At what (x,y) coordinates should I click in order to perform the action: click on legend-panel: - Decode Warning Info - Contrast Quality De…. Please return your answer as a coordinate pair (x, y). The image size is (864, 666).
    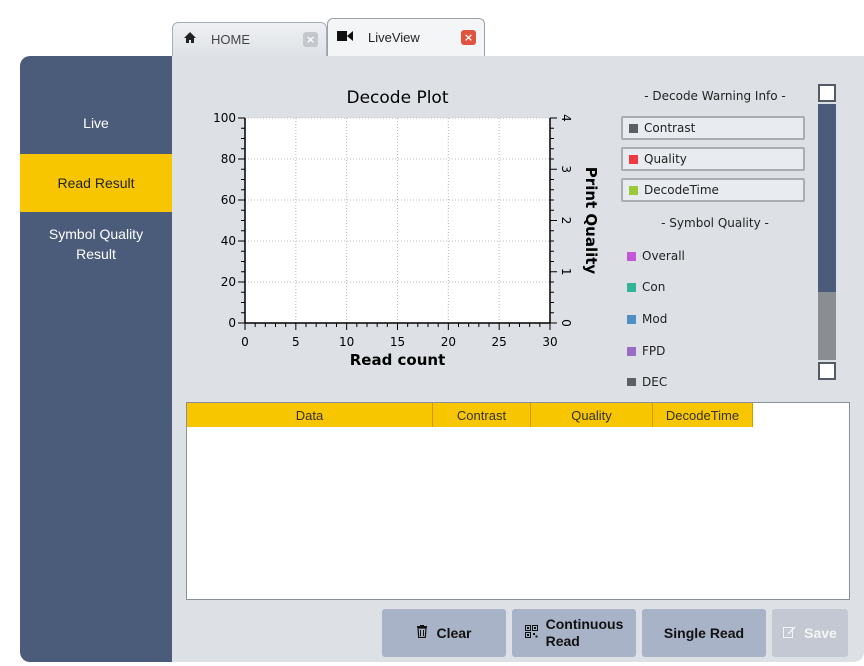
    Looking at the image, I should click on (712, 233).